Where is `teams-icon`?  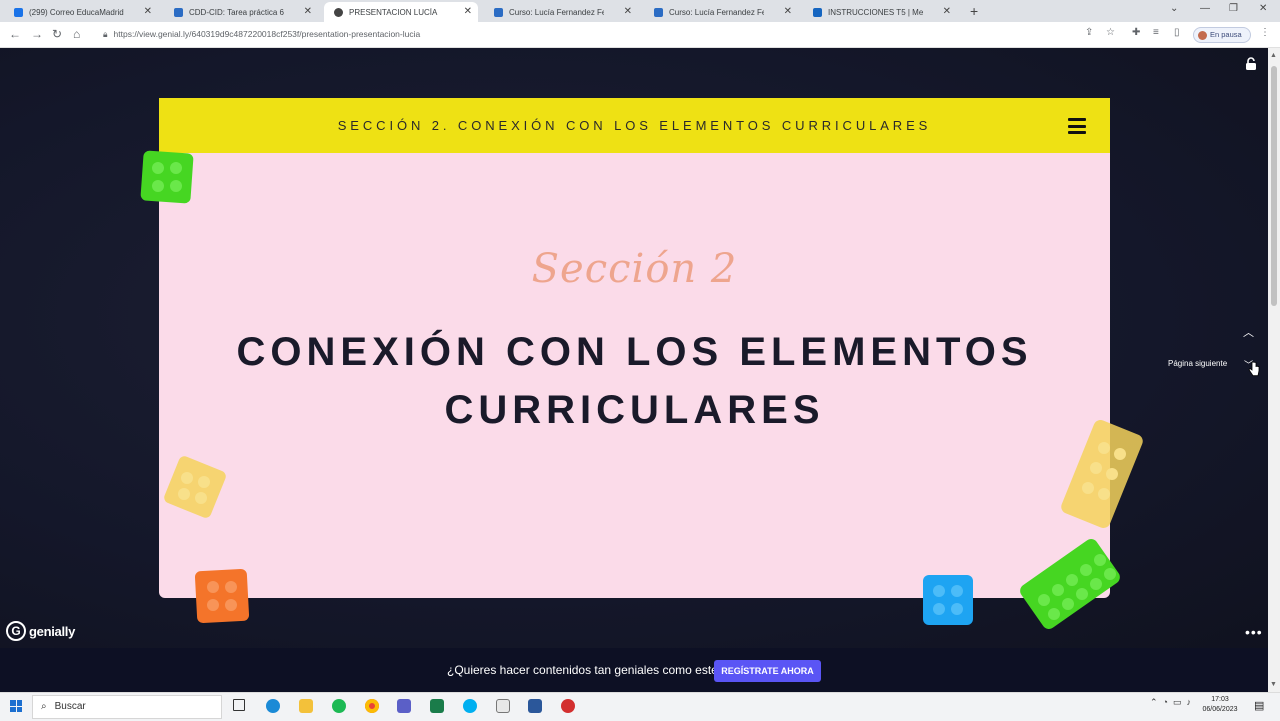
teams-icon is located at coordinates (404, 706).